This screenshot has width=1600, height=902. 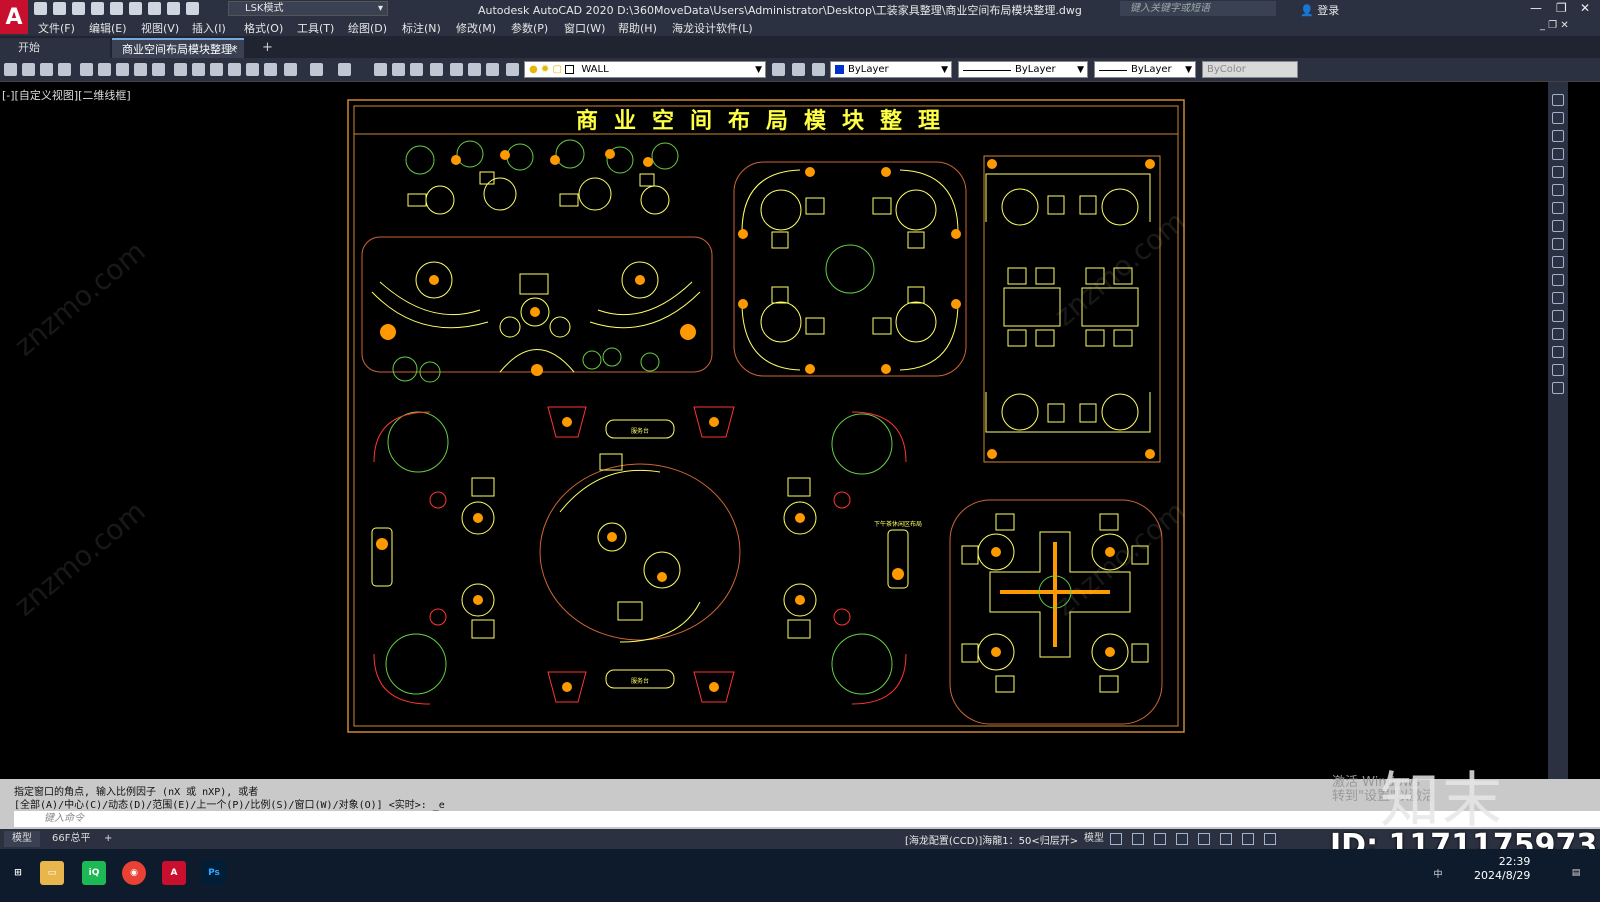 I want to click on design-center-icon, so click(x=474, y=69).